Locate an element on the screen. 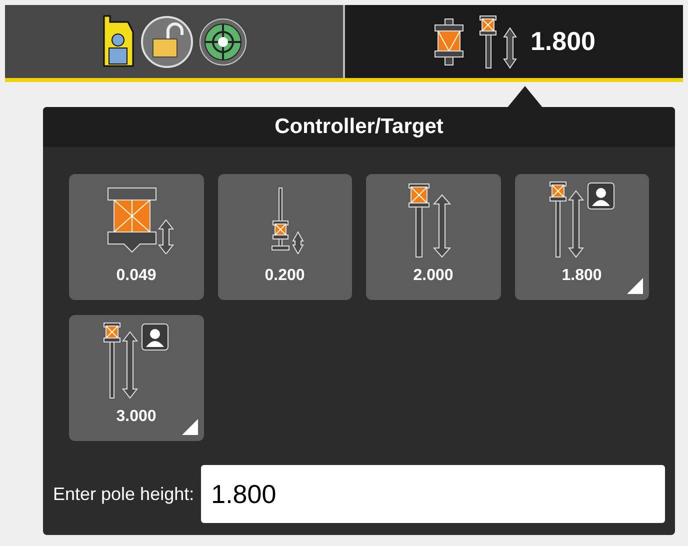 Image resolution: width=688 pixels, height=546 pixels. status-tab is located at coordinates (174, 41).